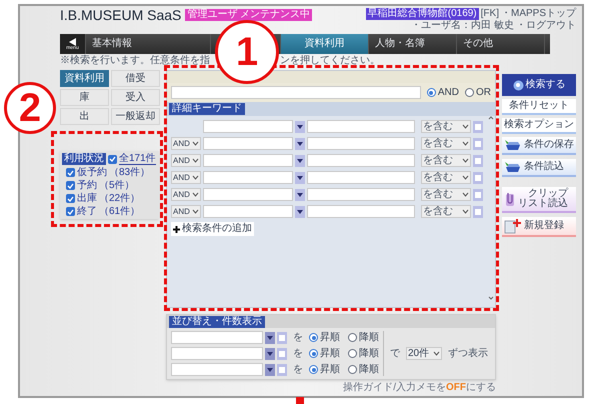  I want to click on side-button: 条件読込, so click(539, 168).